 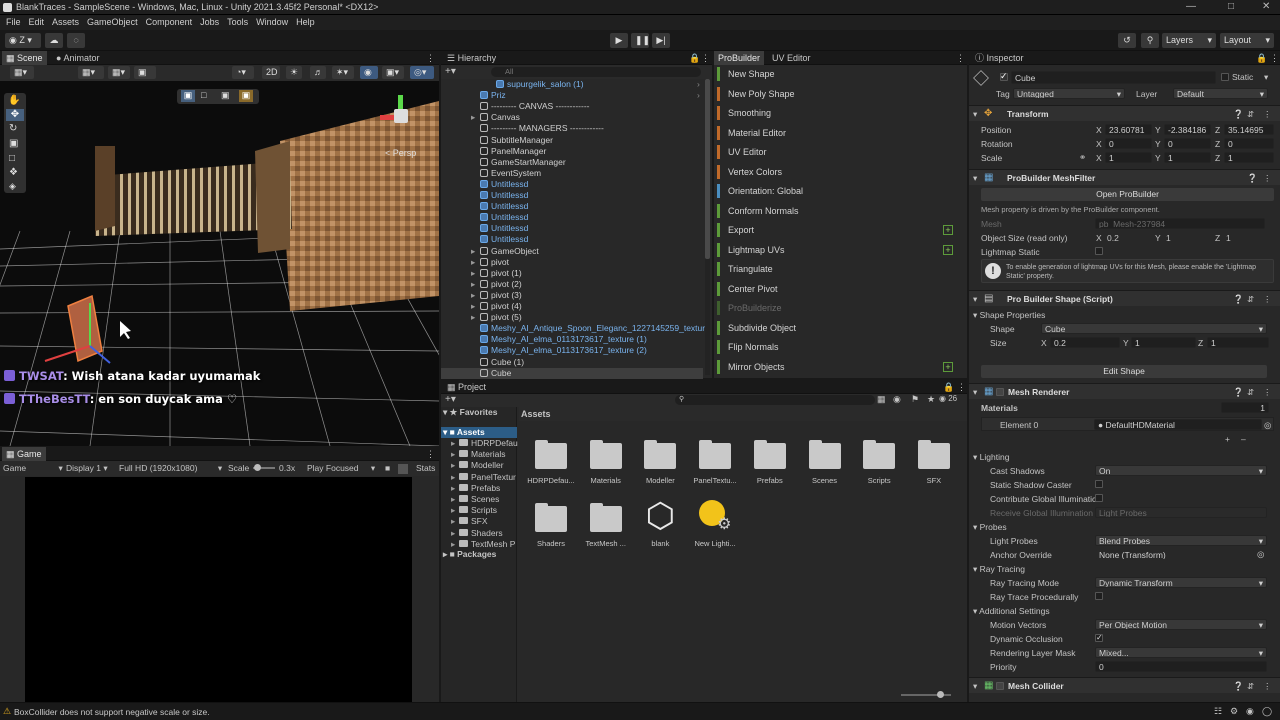 I want to click on stats-button: Stats, so click(x=425, y=468).